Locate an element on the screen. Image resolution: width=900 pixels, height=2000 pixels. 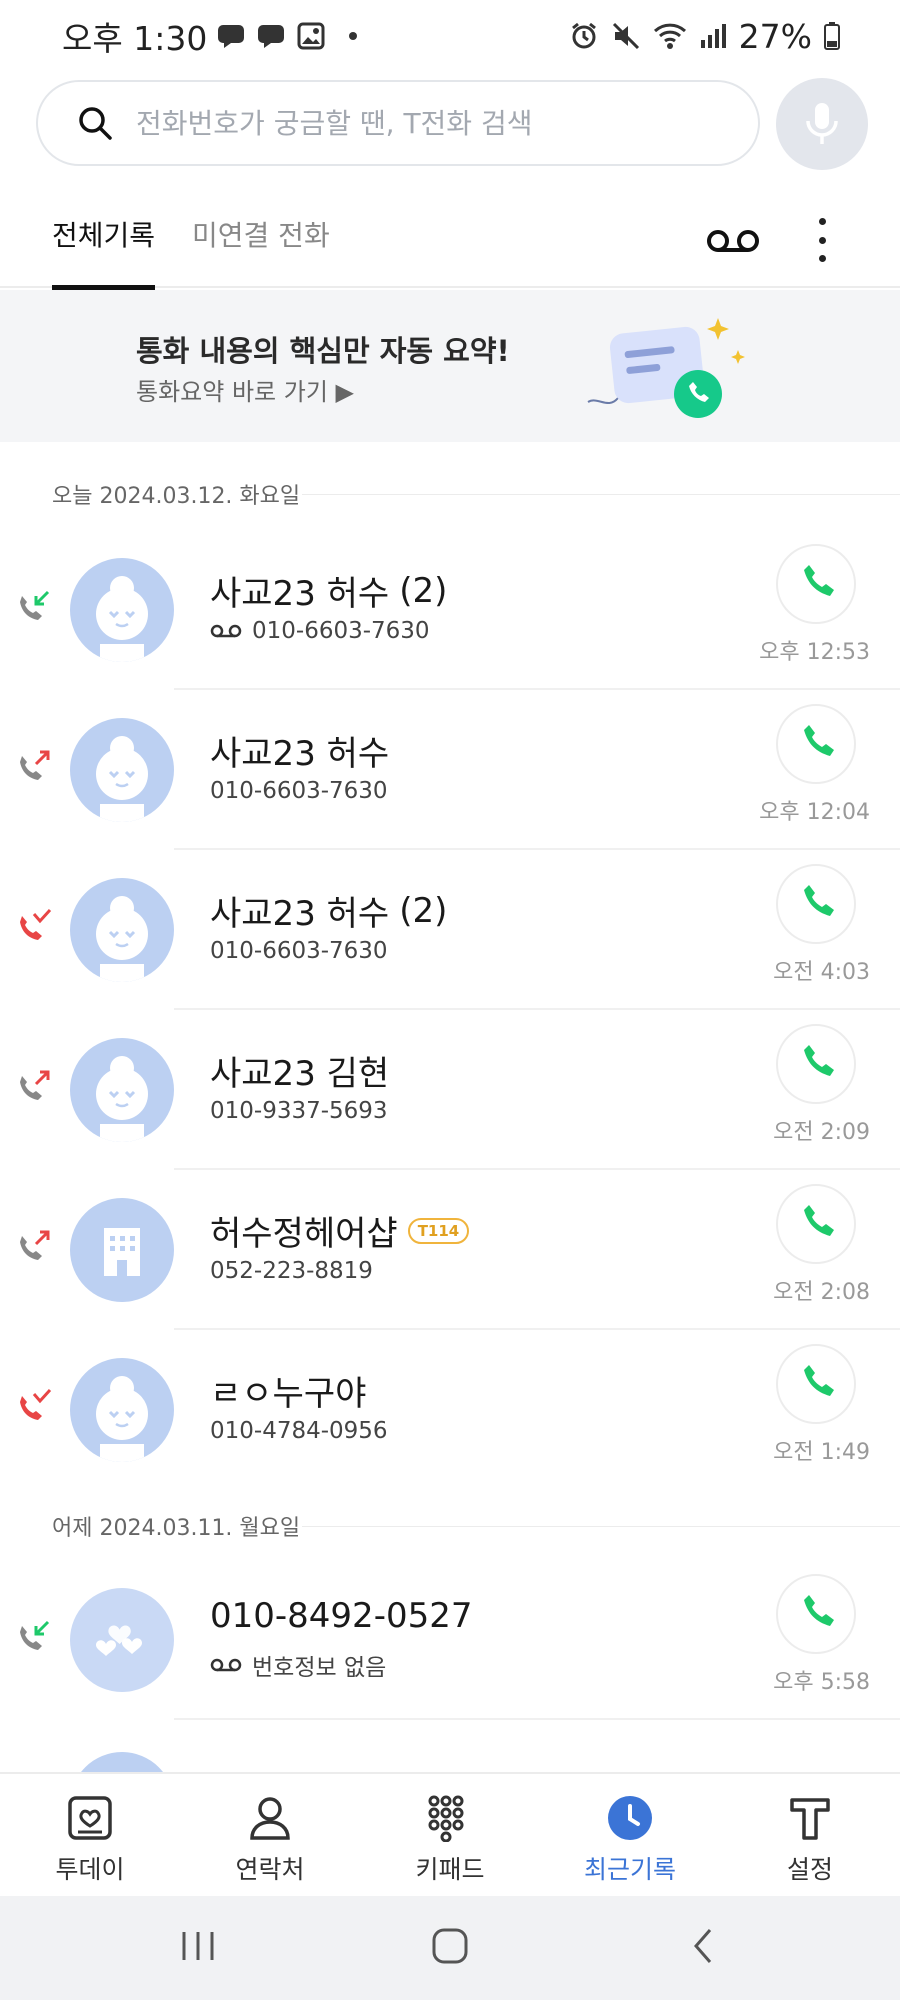
call-time: 오전 1:49 is located at coordinates (821, 1452).